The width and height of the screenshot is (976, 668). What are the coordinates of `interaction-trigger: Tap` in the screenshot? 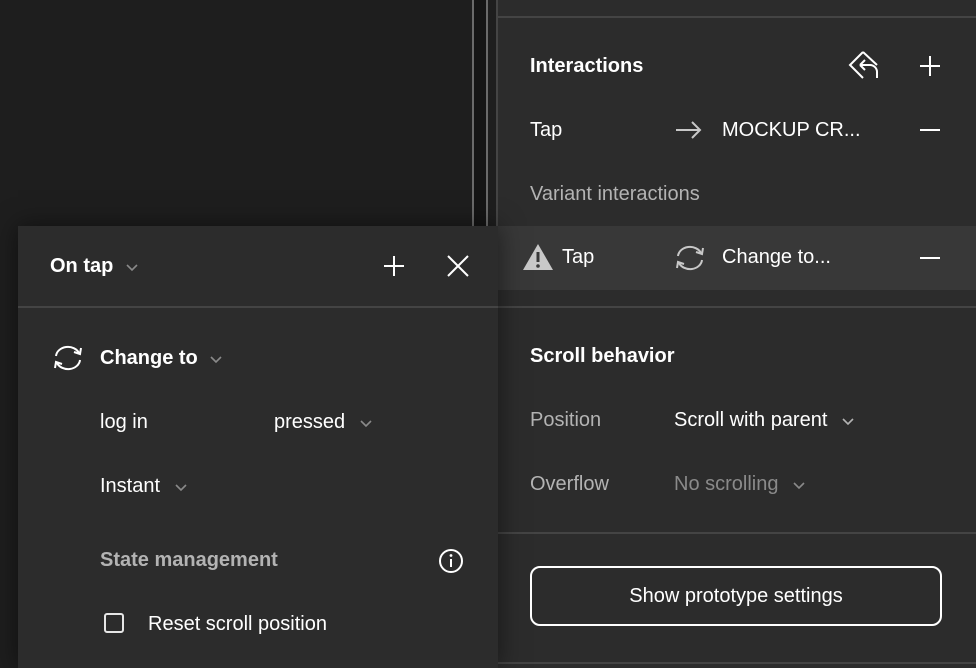 It's located at (546, 130).